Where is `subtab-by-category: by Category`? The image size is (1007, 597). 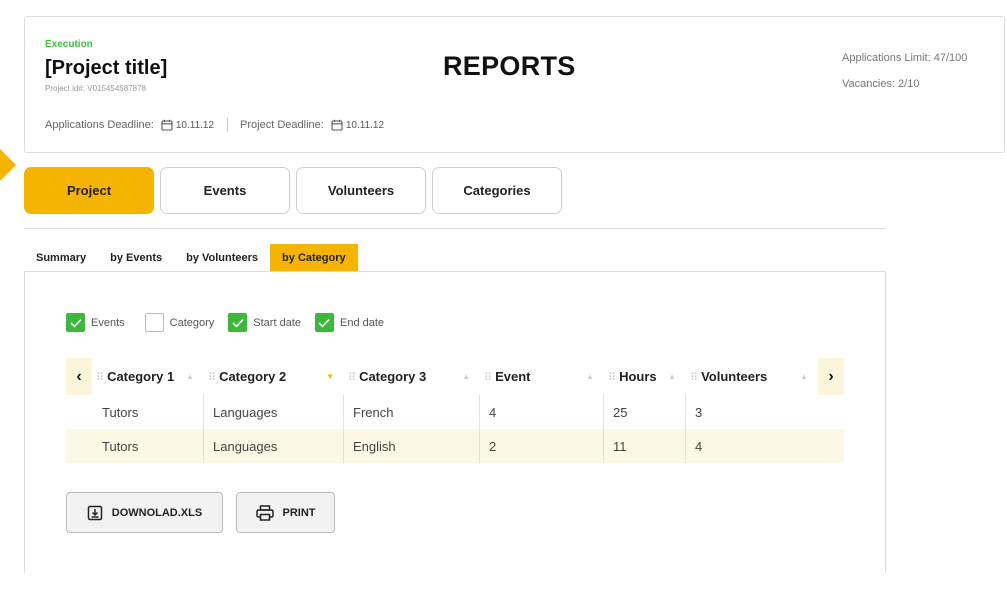 subtab-by-category: by Category is located at coordinates (314, 257).